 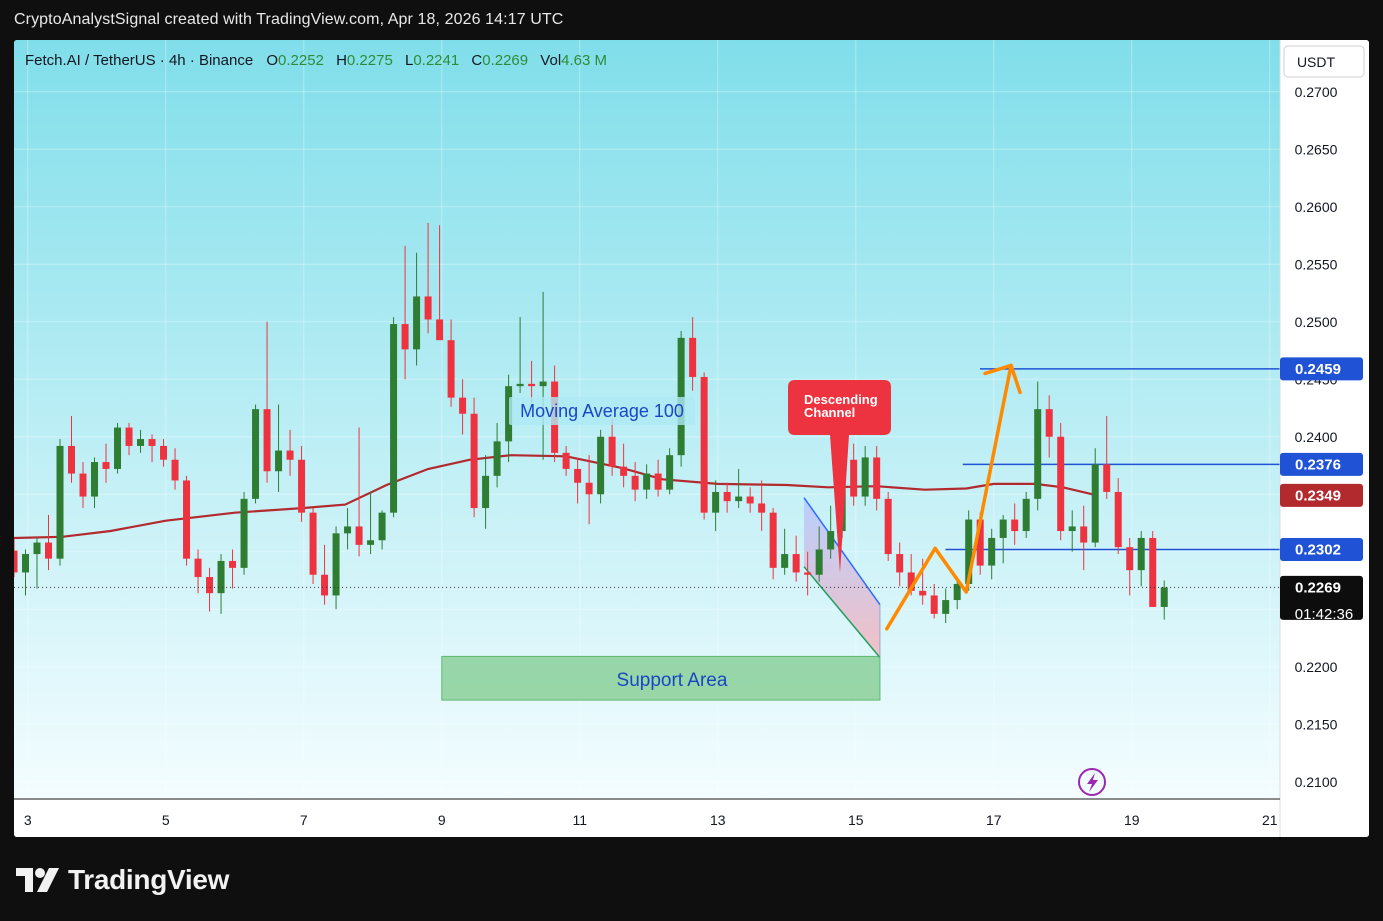 I want to click on price-label-text: 0.2302, so click(x=1318, y=549).